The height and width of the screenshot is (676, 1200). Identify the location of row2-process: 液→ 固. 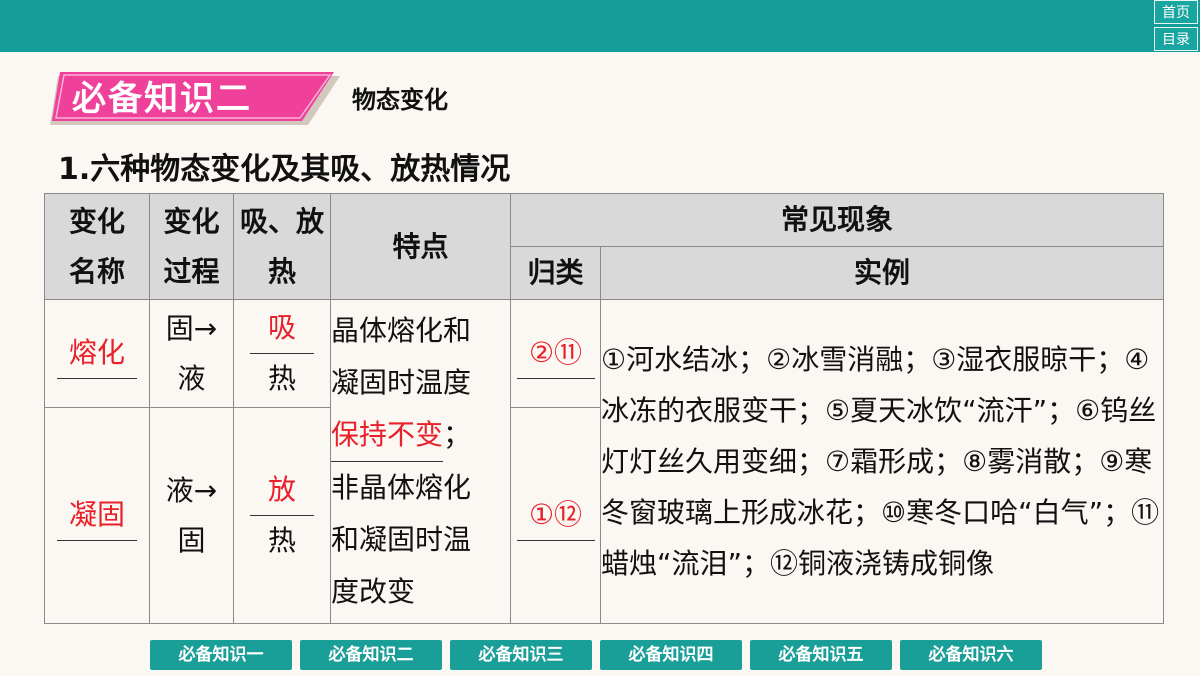
(191, 515).